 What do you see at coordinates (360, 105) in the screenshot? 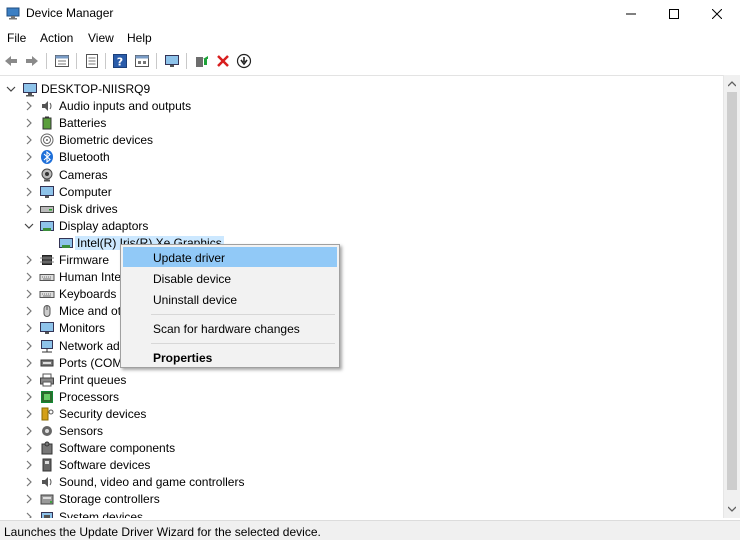
I see `tree-category-item: Audio inputs and outputs` at bounding box center [360, 105].